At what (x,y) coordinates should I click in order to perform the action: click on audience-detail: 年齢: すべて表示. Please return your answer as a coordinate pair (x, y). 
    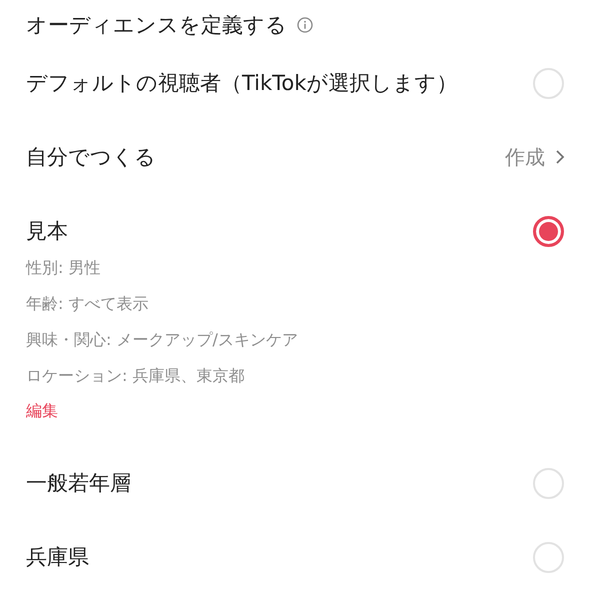
    Looking at the image, I should click on (87, 304).